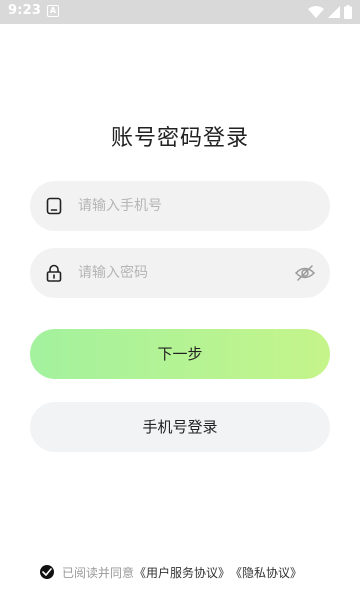 The width and height of the screenshot is (360, 600). Describe the element at coordinates (348, 12) in the screenshot. I see `battery-icon` at that location.